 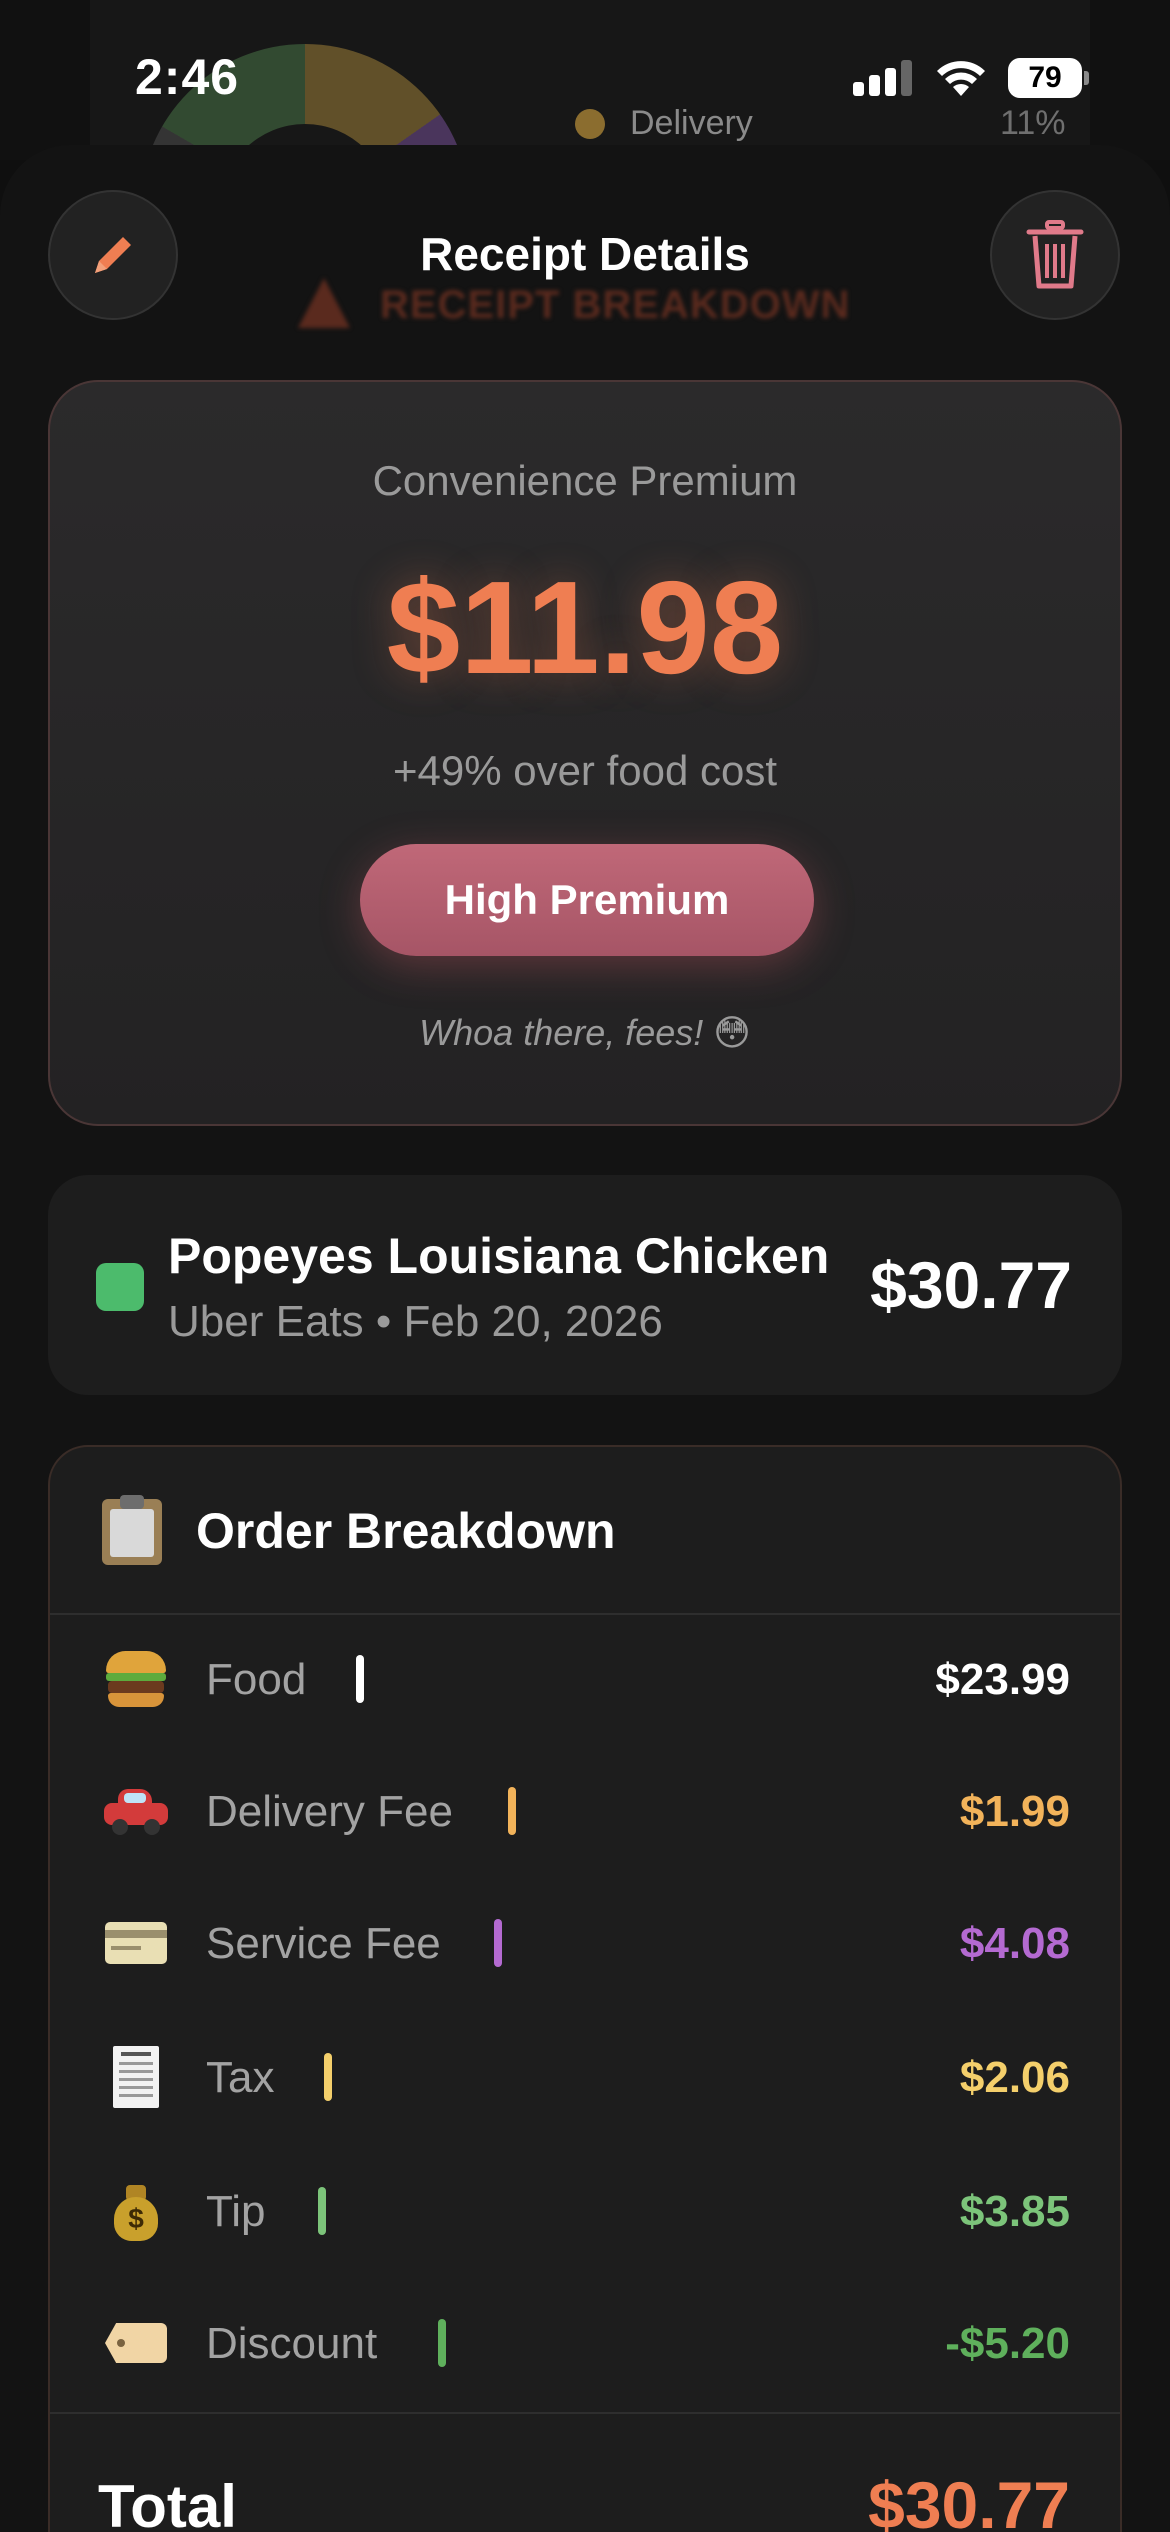 I want to click on premium-badge: High Premium, so click(x=587, y=900).